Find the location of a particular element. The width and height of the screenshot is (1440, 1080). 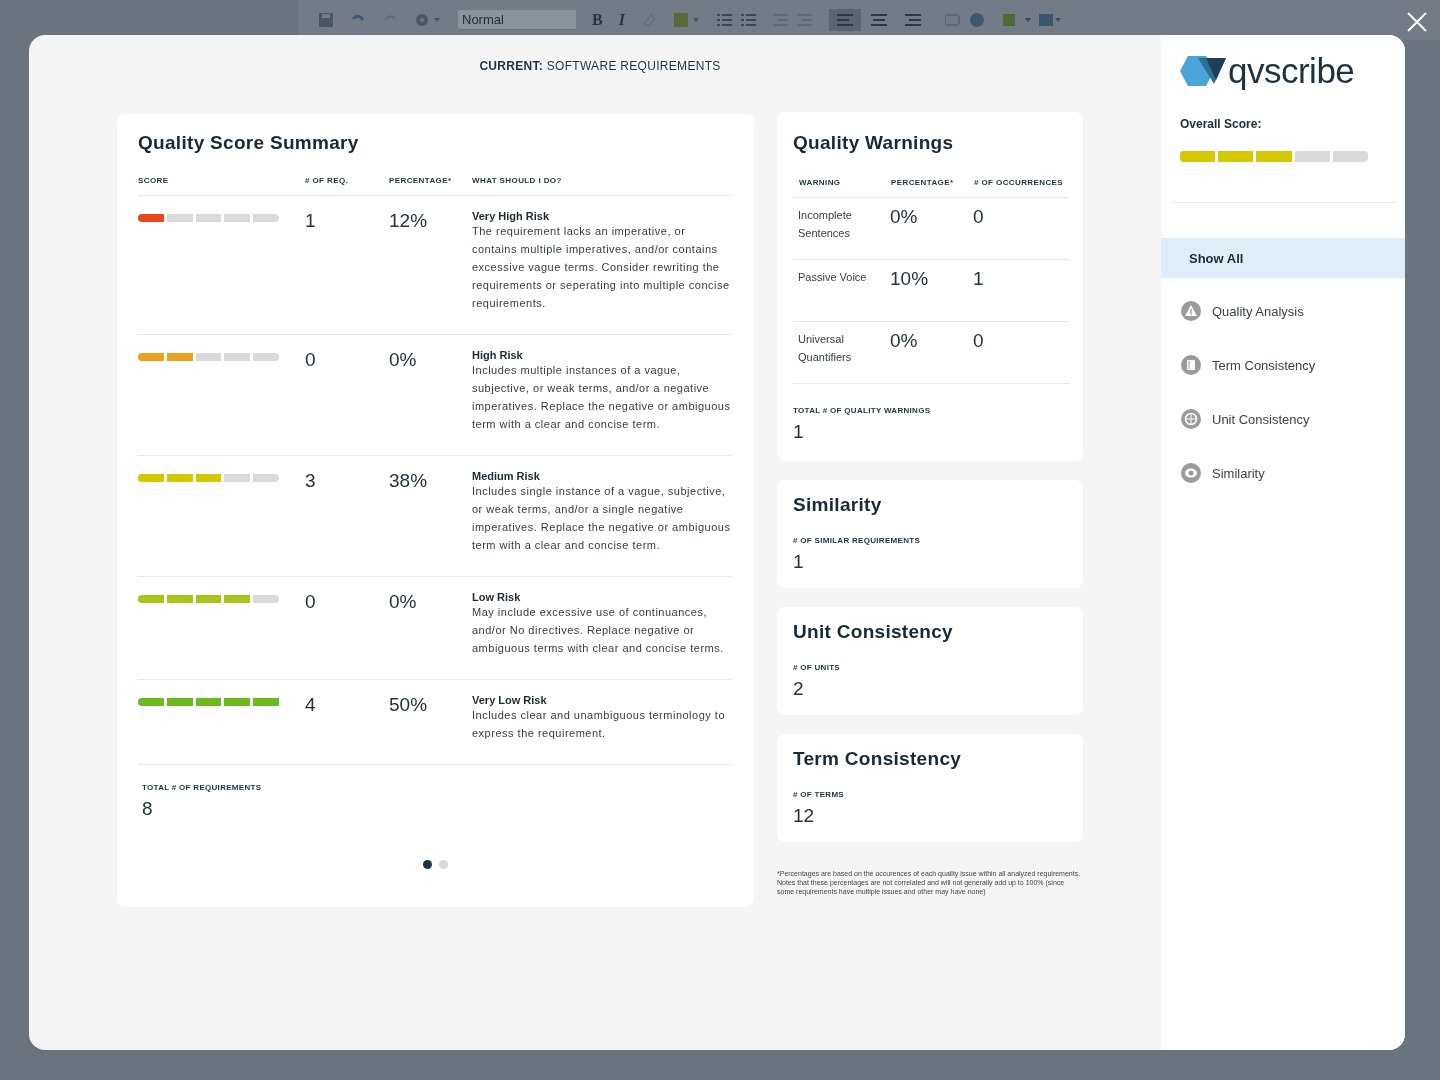

total-value: 1 is located at coordinates (799, 432).